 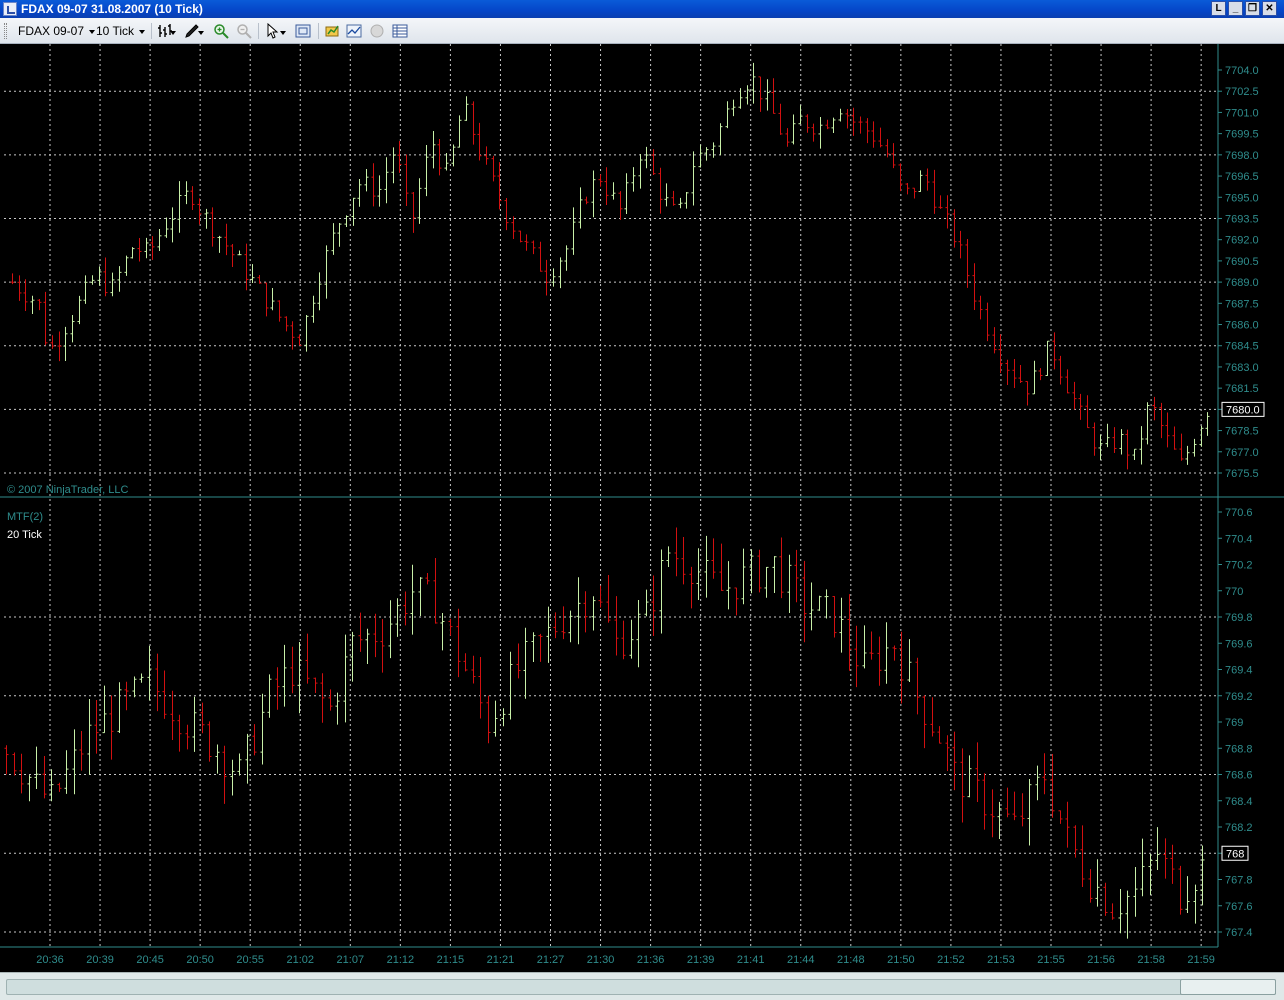 I want to click on x-tick-label: 21:02, so click(x=300, y=960).